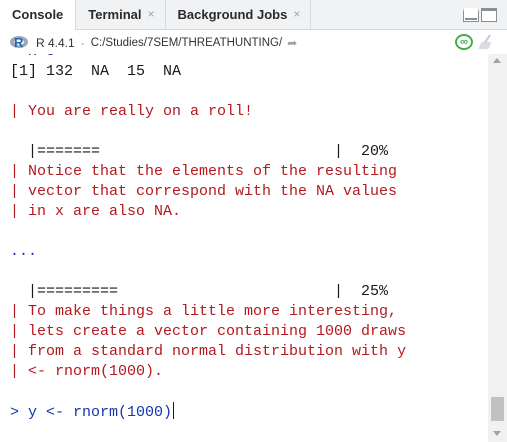  Describe the element at coordinates (497, 409) in the screenshot. I see `scrollbar-thumb` at that location.